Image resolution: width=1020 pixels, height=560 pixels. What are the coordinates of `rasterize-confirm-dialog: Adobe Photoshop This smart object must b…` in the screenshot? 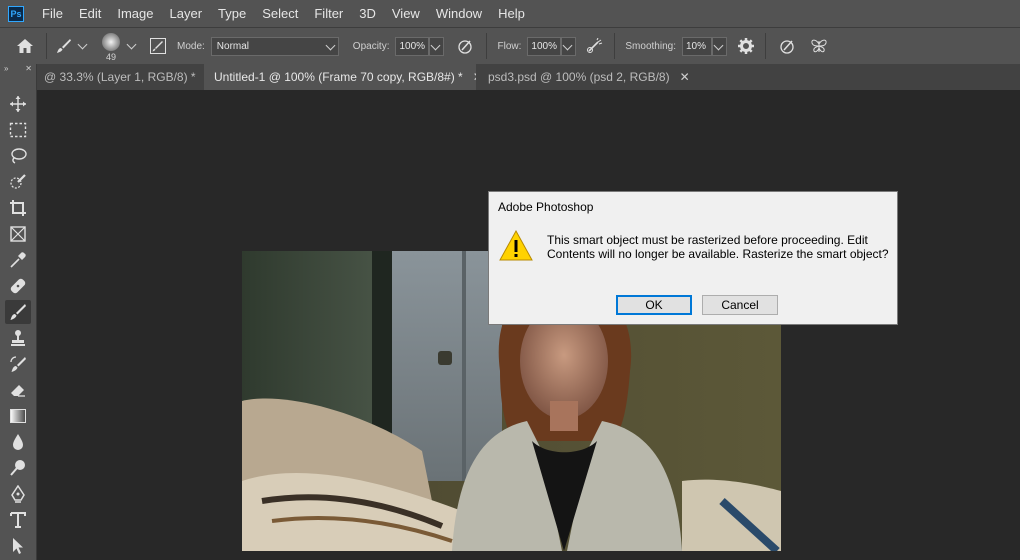 It's located at (693, 258).